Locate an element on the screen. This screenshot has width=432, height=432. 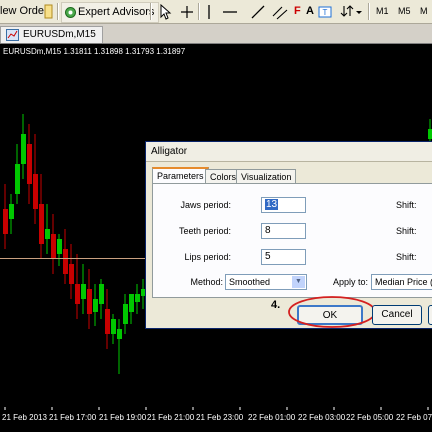
expert-advisors-icon is located at coordinates (70, 12).